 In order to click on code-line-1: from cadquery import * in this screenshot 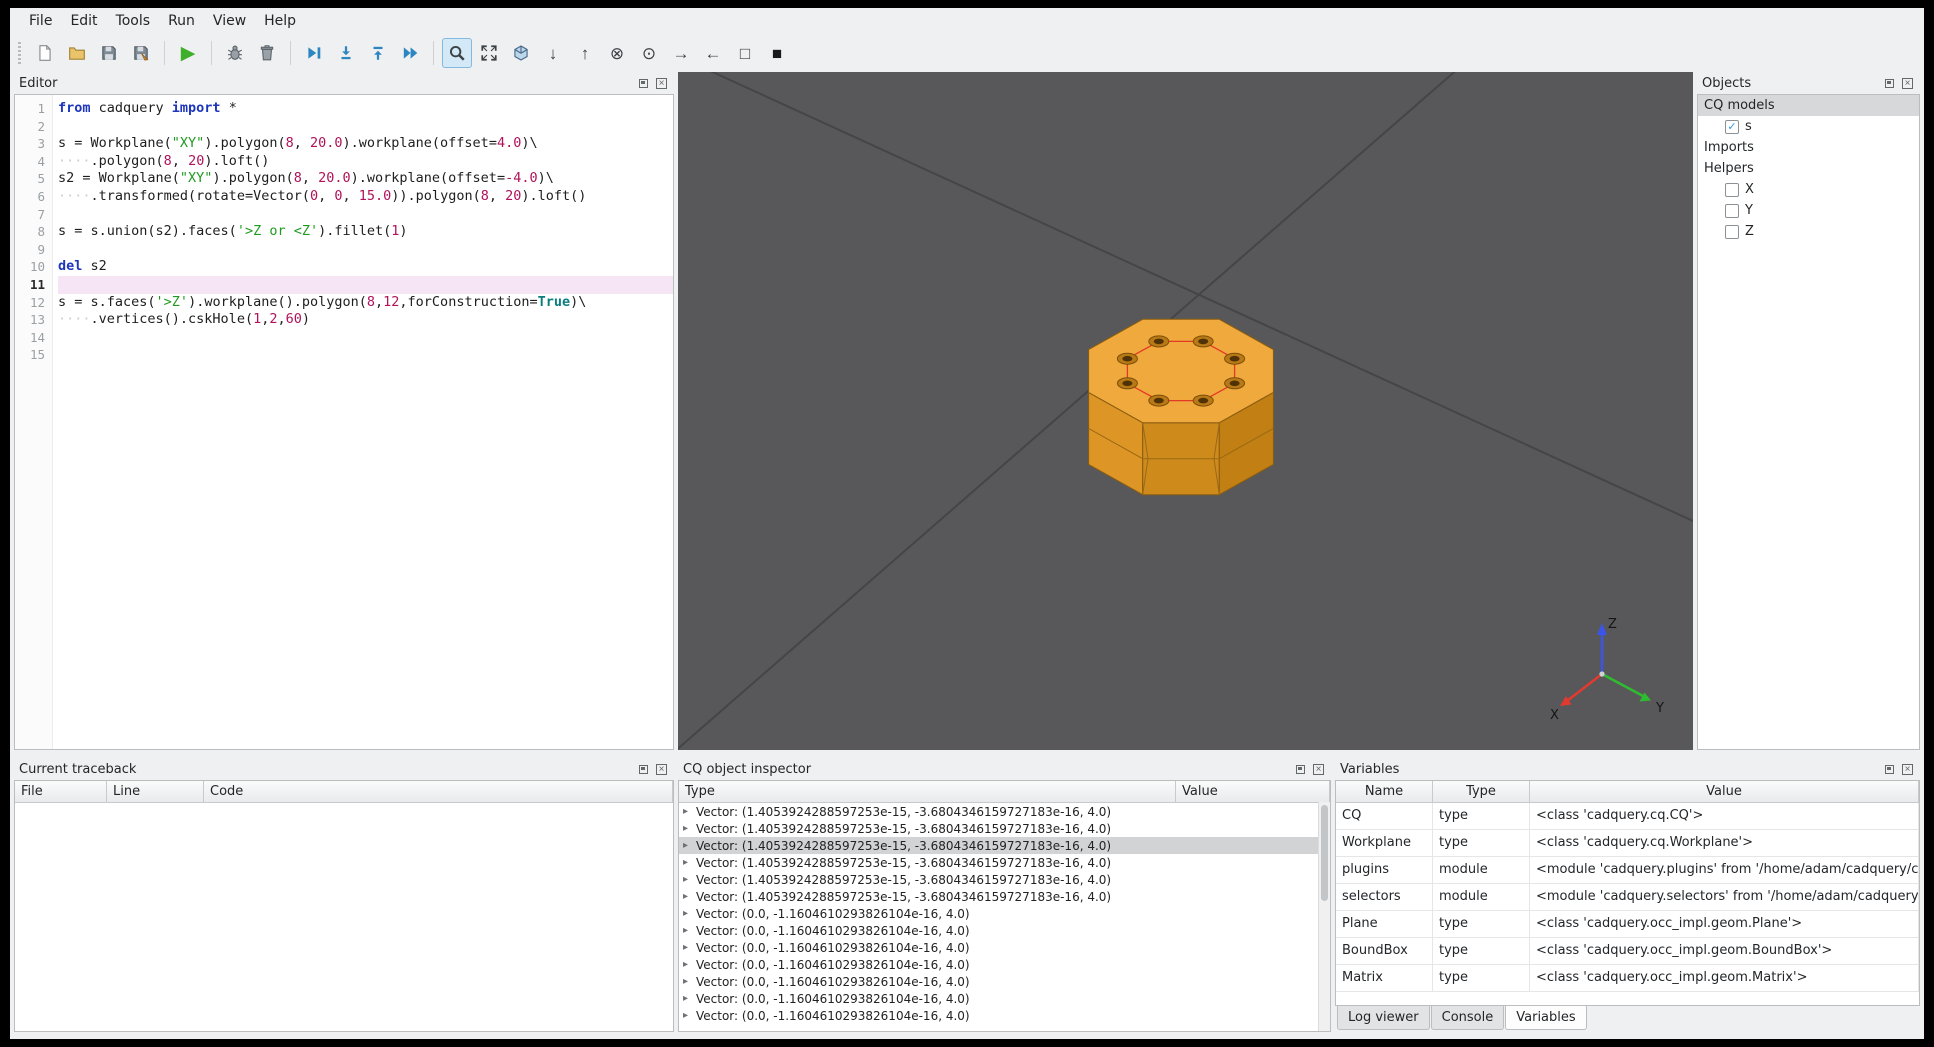, I will do `click(365, 109)`.